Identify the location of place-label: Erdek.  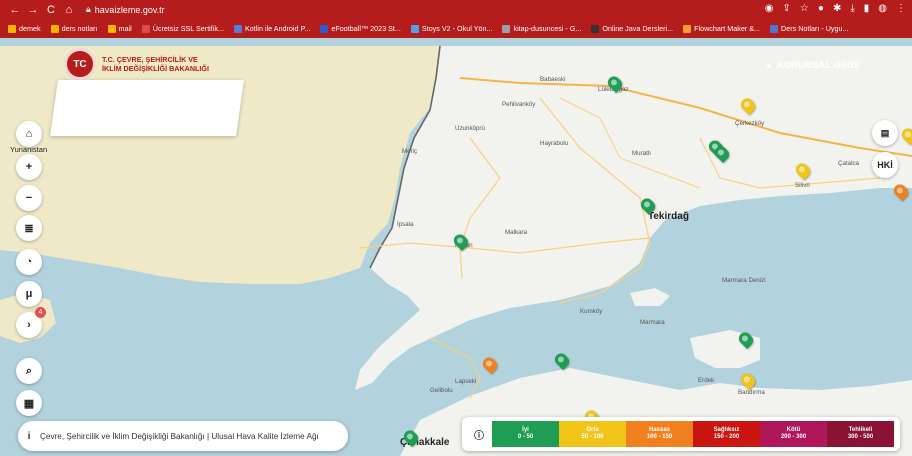
(706, 380).